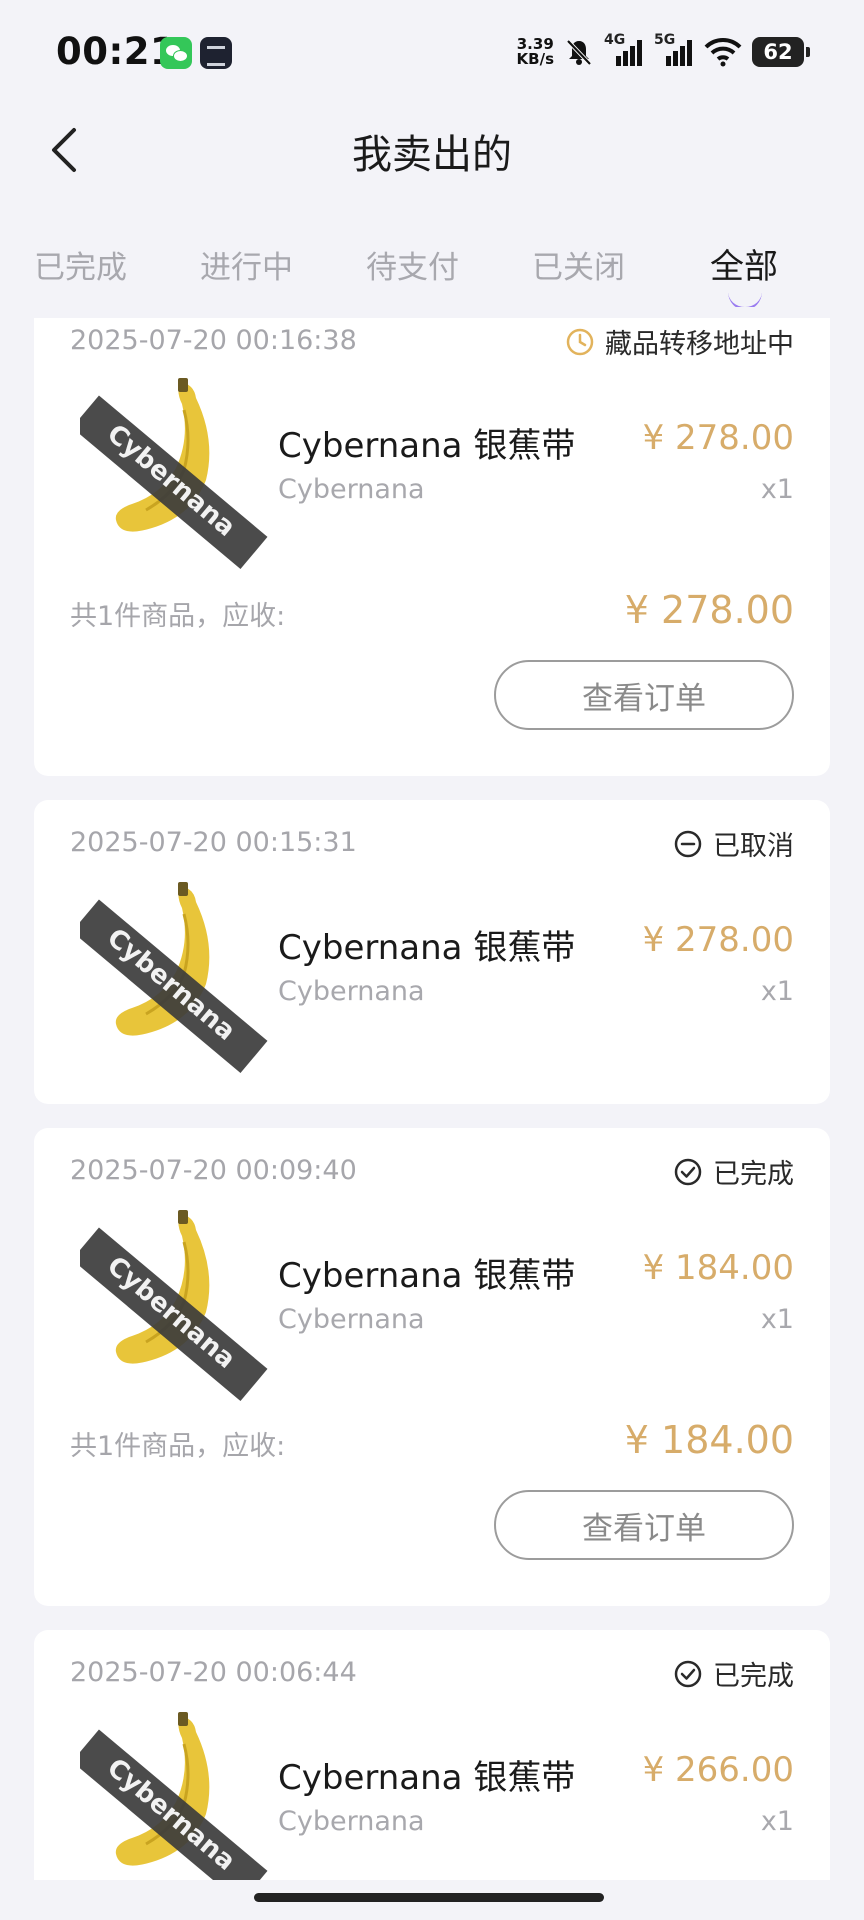  Describe the element at coordinates (699, 344) in the screenshot. I see `order-status-label: 藏品转移地址中` at that location.